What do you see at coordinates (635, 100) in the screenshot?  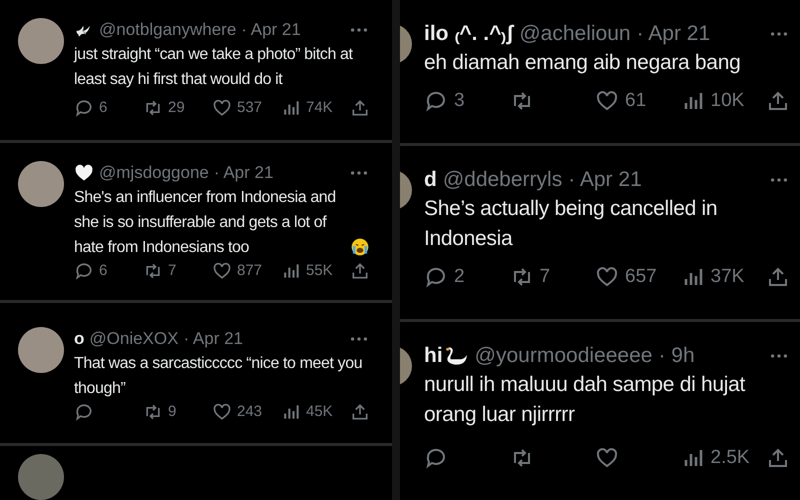 I see `like-button: 61` at bounding box center [635, 100].